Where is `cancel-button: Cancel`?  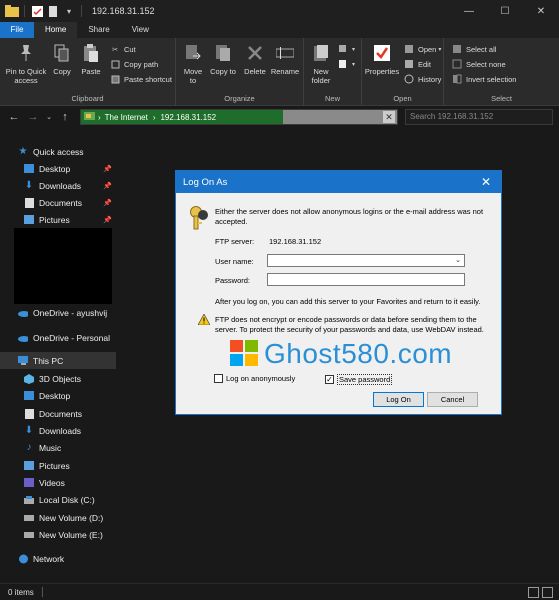 cancel-button: Cancel is located at coordinates (452, 399).